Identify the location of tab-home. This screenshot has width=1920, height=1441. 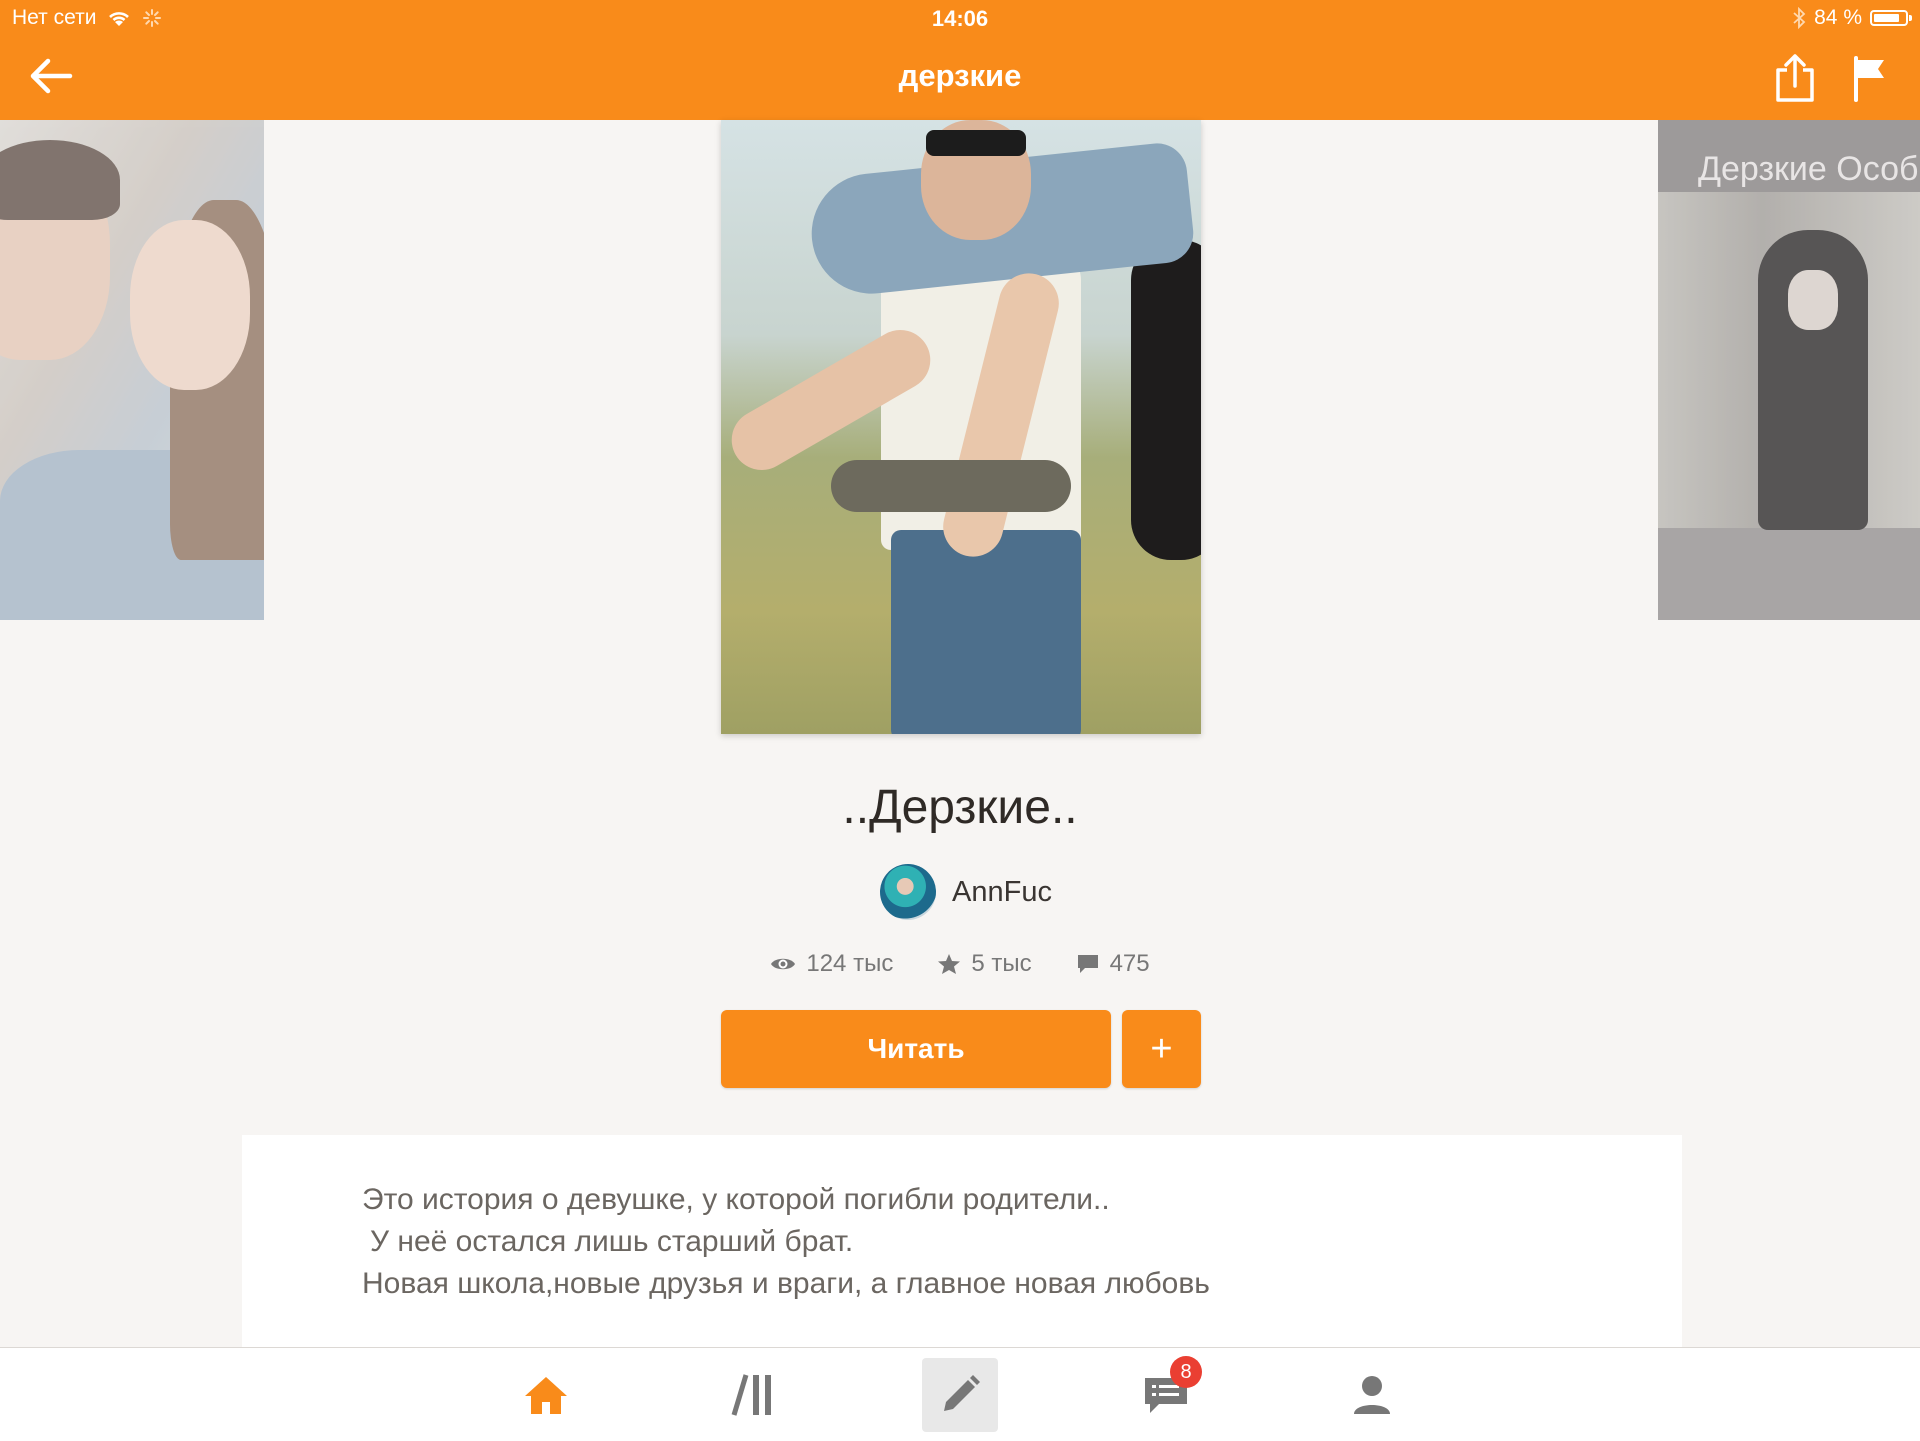
(546, 1395).